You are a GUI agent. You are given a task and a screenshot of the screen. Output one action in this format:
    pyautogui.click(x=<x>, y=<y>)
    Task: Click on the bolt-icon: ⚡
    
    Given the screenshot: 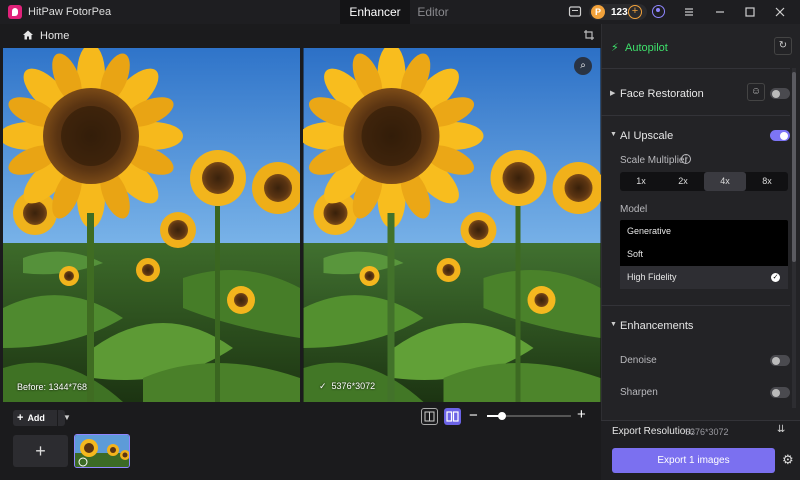 What is the action you would take?
    pyautogui.click(x=615, y=48)
    